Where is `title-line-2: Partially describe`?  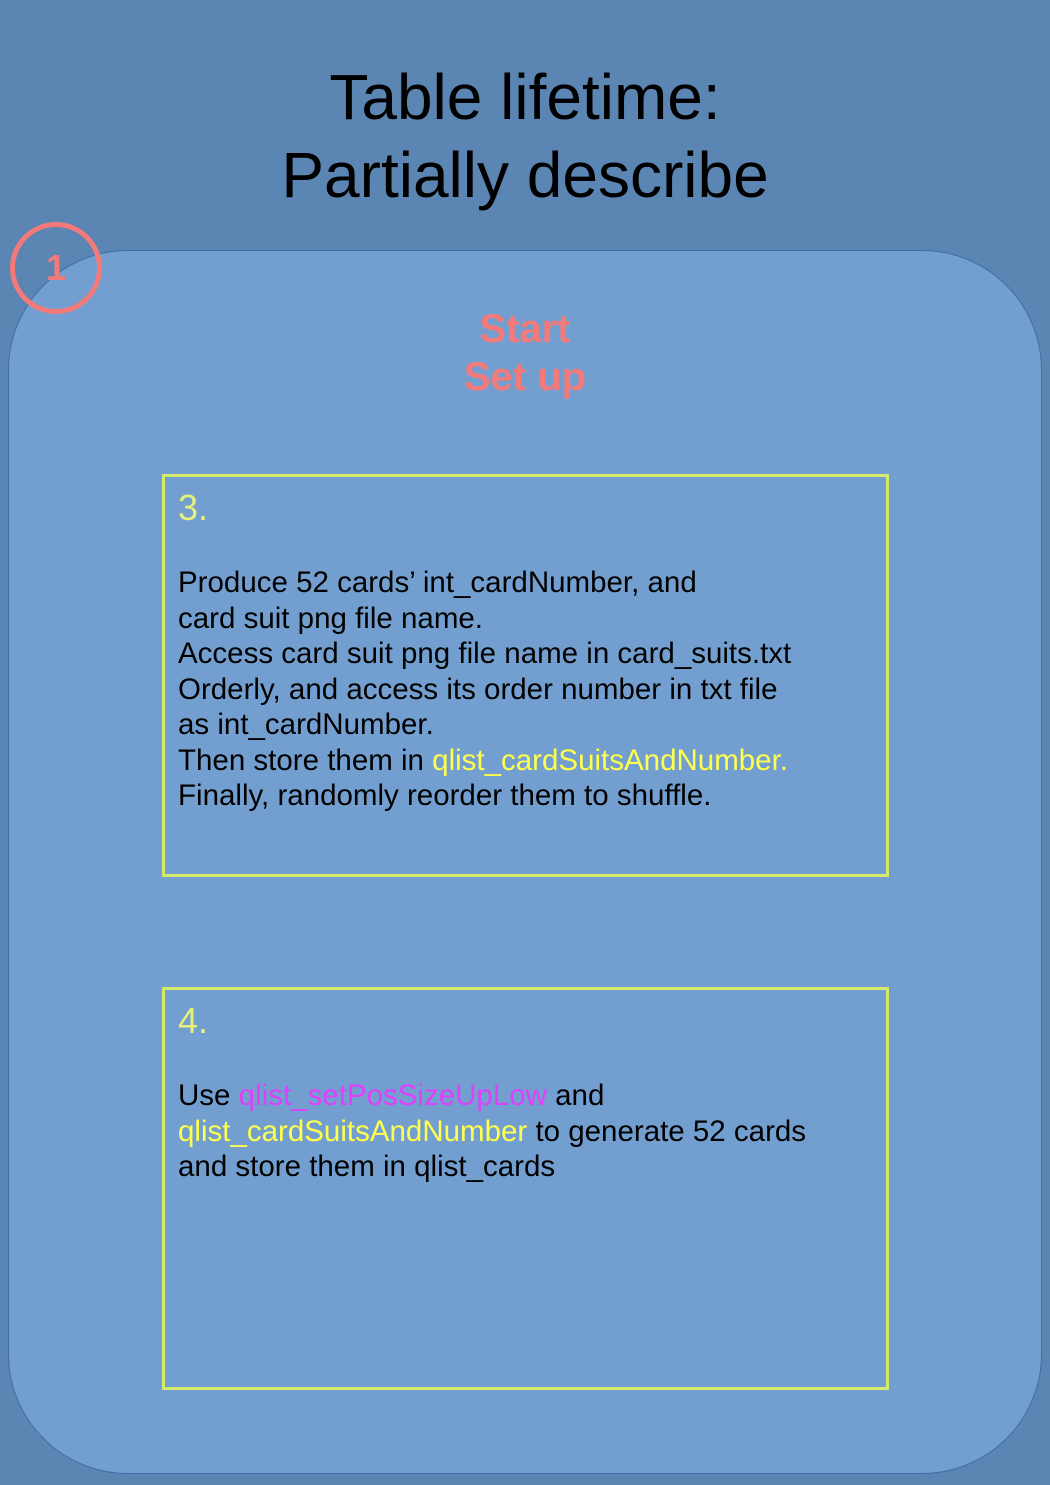 title-line-2: Partially describe is located at coordinates (525, 175).